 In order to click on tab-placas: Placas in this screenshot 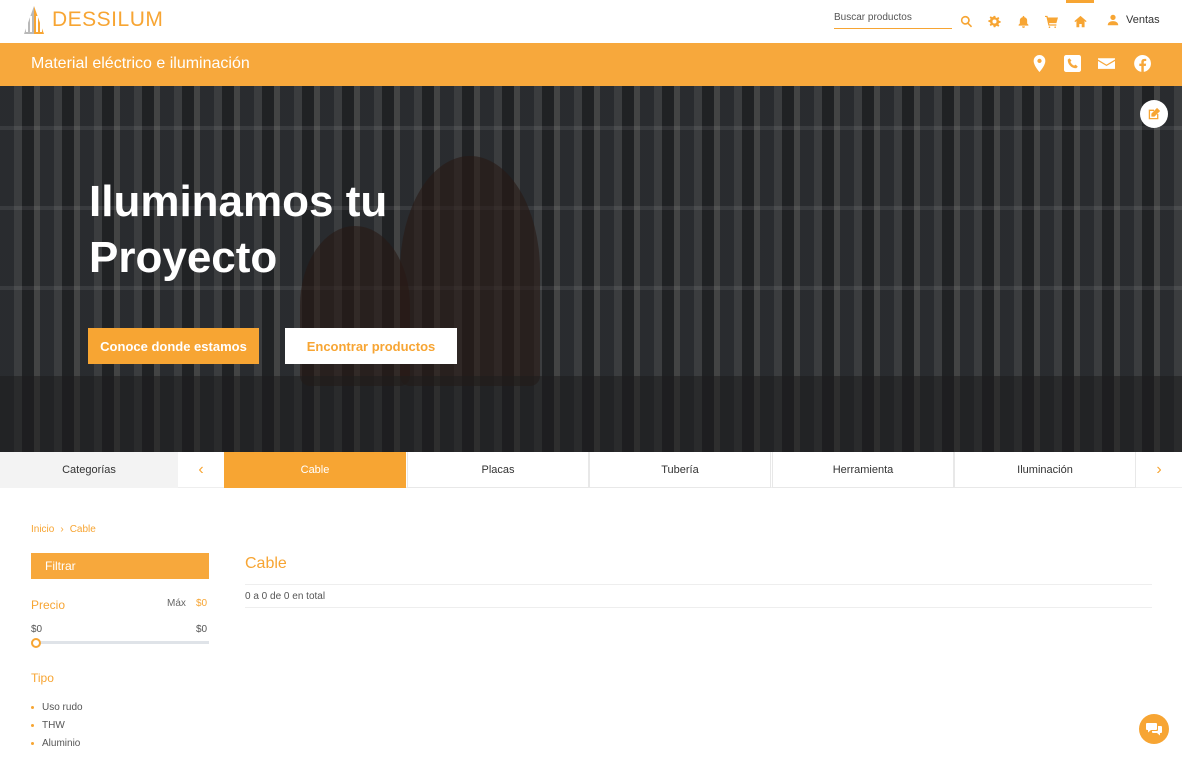, I will do `click(498, 470)`.